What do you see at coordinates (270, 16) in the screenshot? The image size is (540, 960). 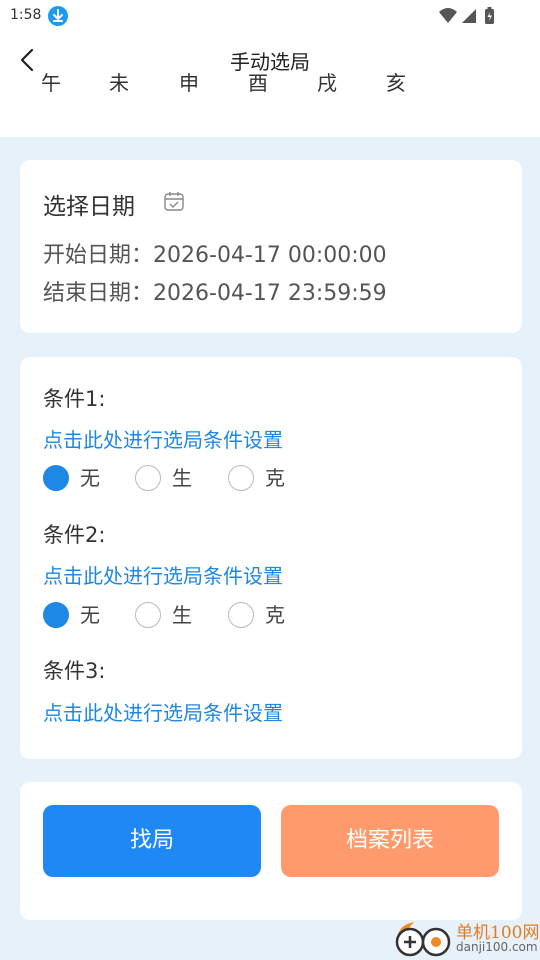 I see `status-bar: 1:58` at bounding box center [270, 16].